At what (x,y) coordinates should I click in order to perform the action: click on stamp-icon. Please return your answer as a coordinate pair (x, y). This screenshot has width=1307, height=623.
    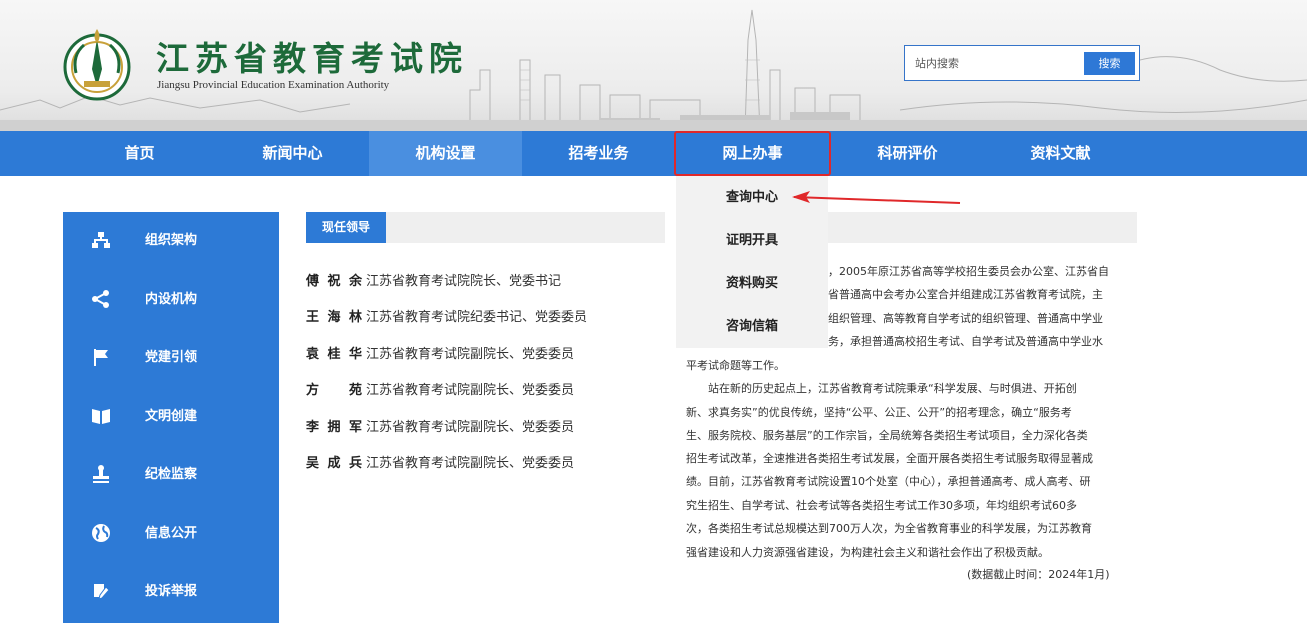
    Looking at the image, I should click on (101, 474).